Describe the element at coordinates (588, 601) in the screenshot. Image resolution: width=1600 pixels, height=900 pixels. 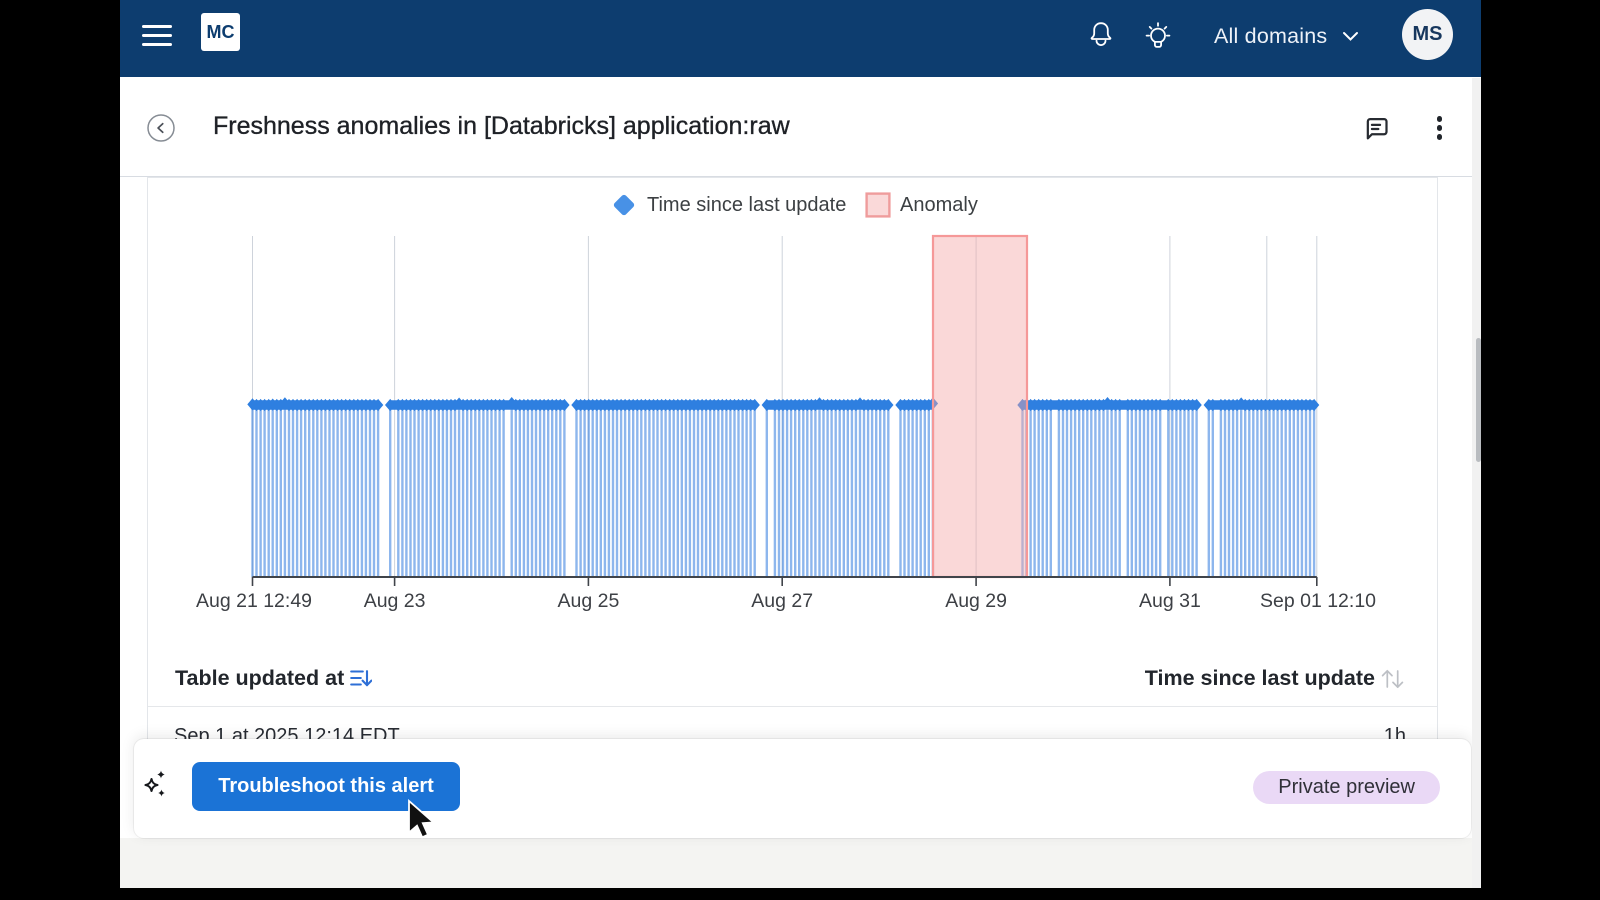
I see `svg-text: Aug 25` at that location.